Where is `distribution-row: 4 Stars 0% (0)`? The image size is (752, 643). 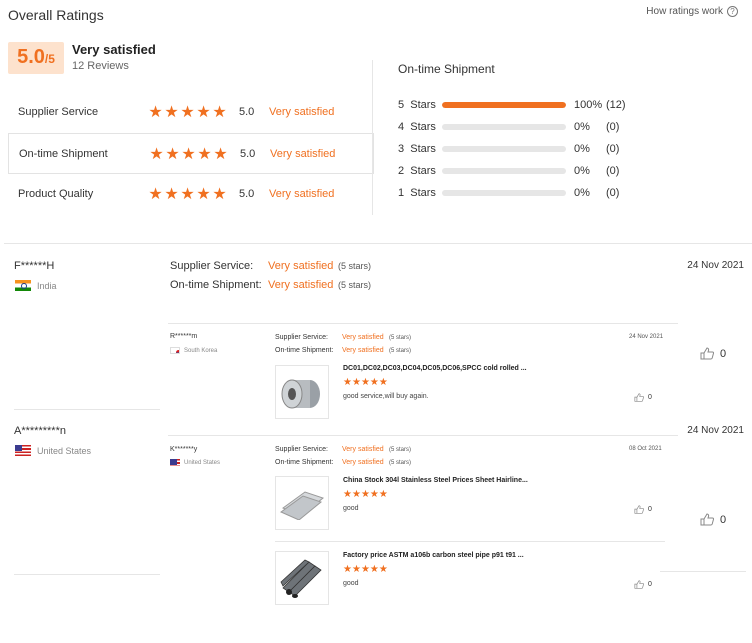 distribution-row: 4 Stars 0% (0) is located at coordinates (508, 127).